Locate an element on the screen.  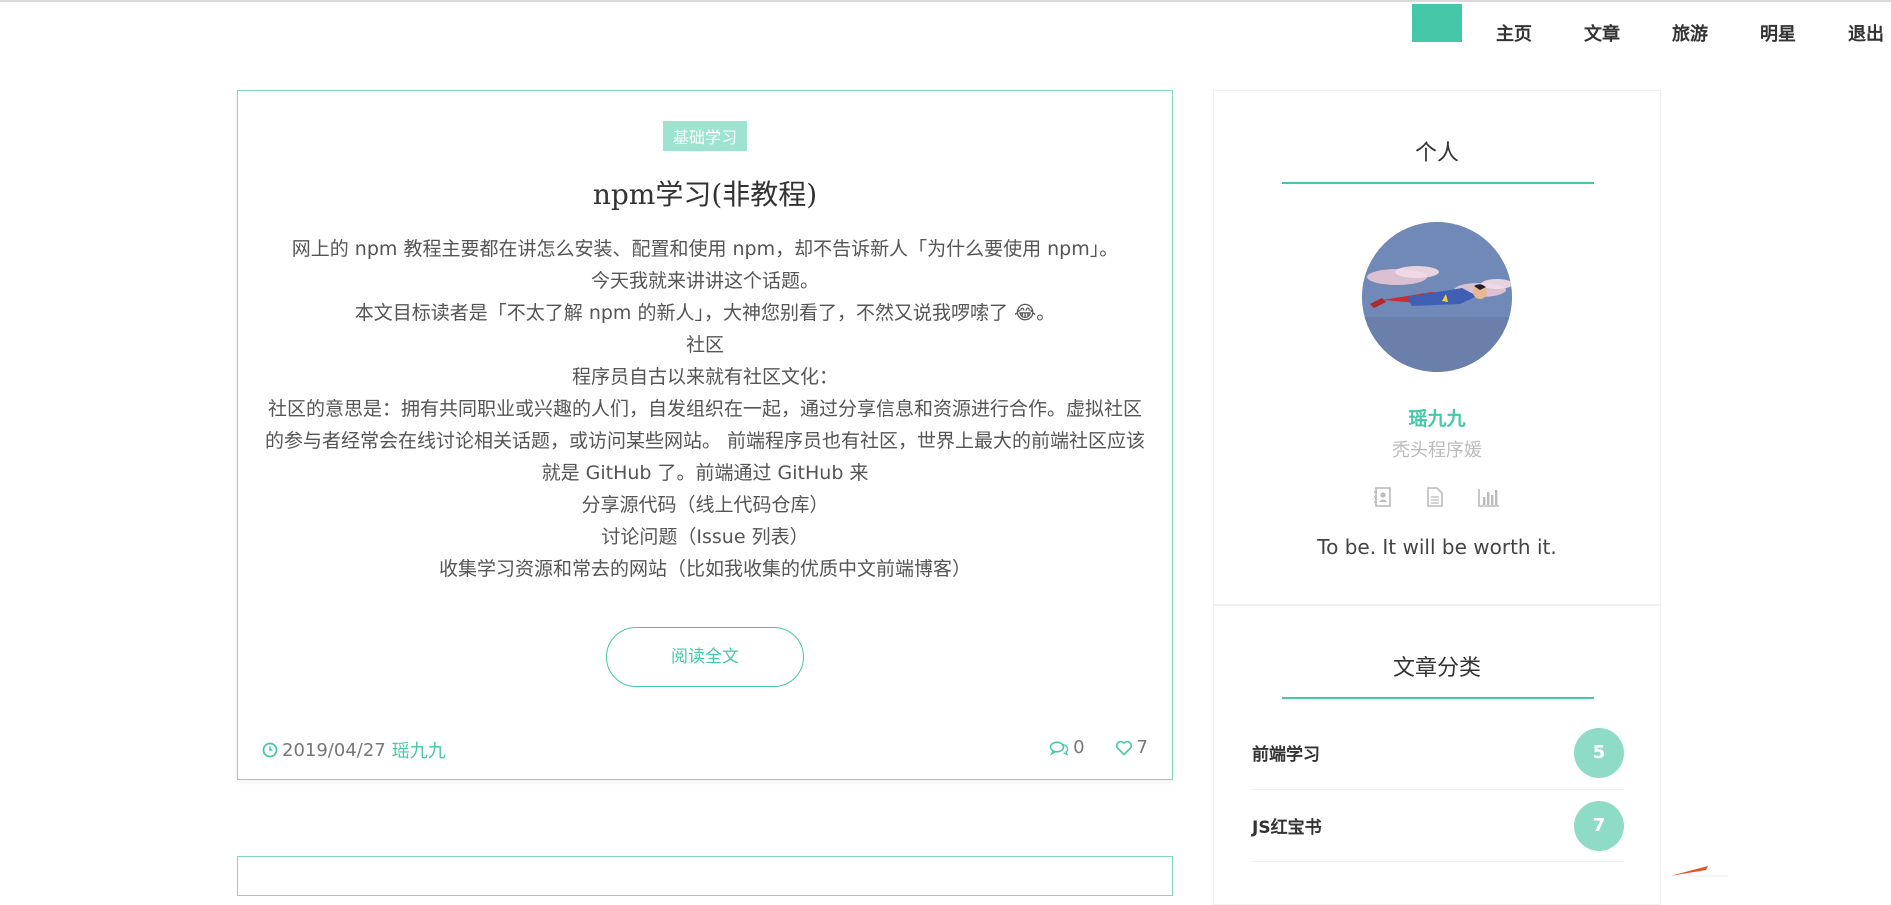
excerpt-line: 今天我就来讲讲这个话题。 is located at coordinates (704, 281).